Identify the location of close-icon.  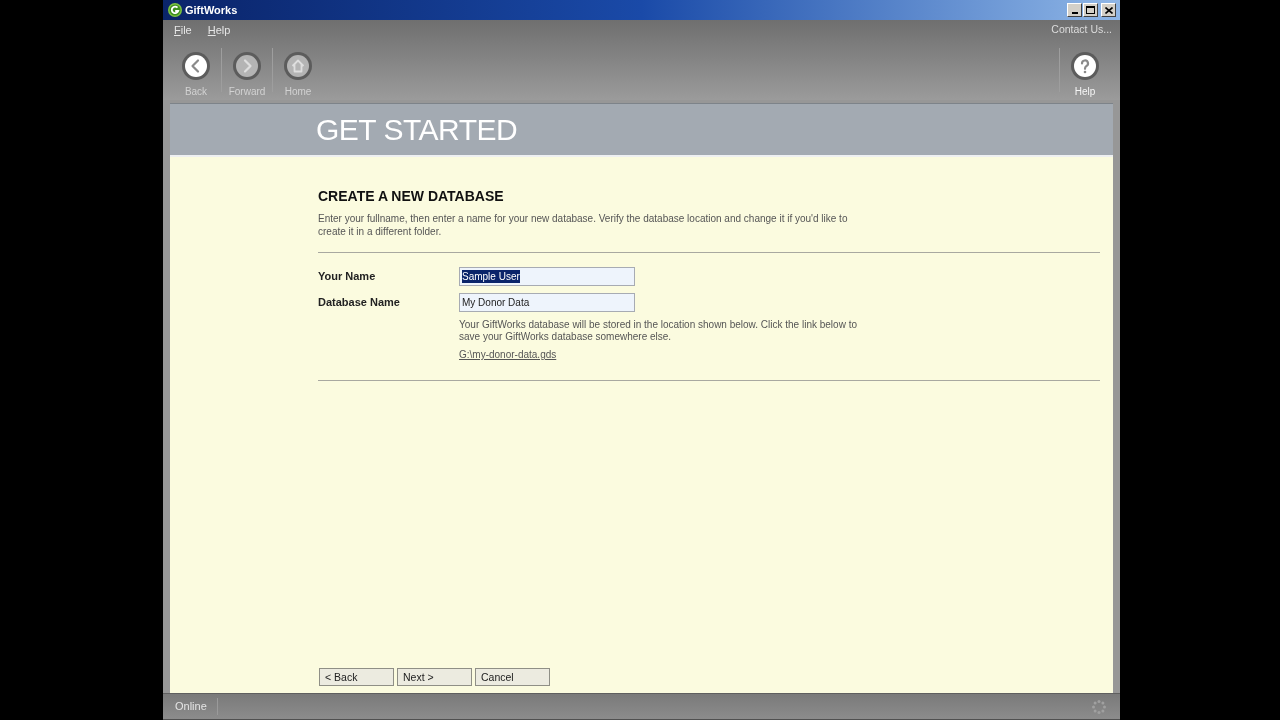
(1108, 10).